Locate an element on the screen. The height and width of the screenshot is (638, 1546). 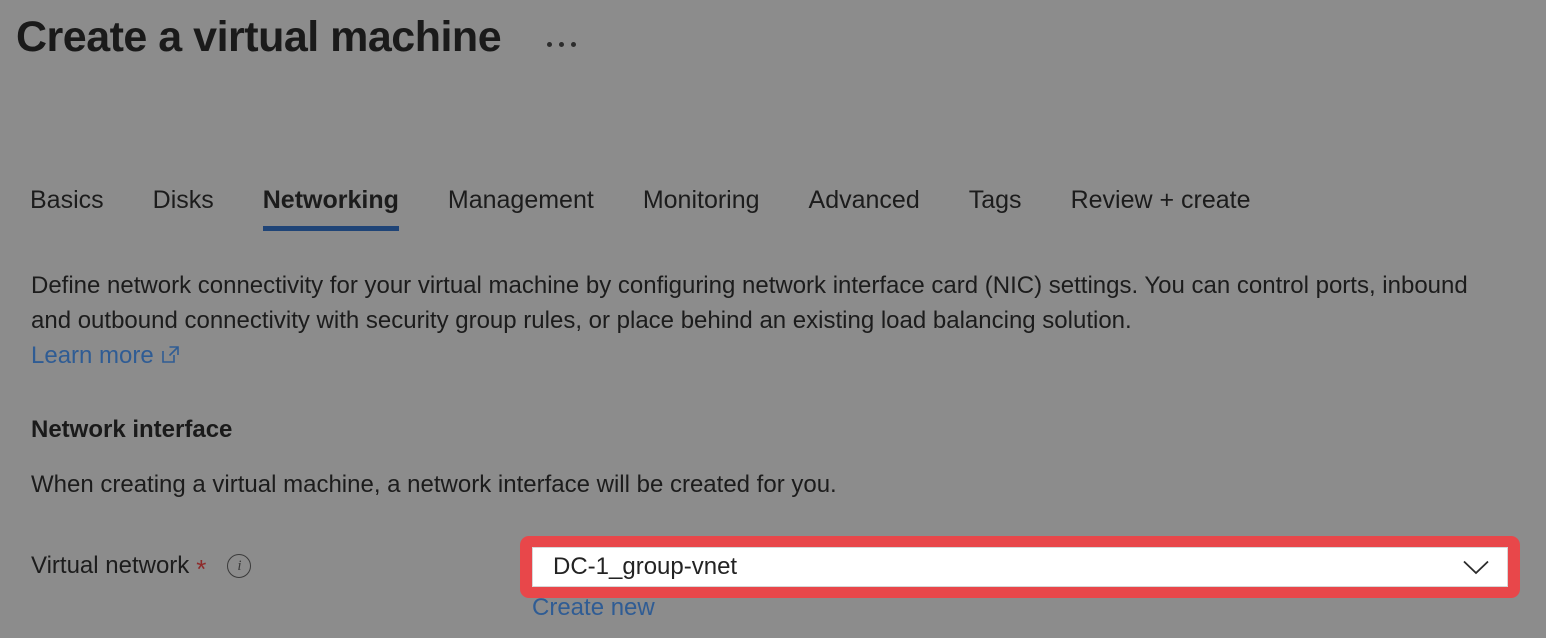
virtual-network-dropdown: DC-1_group-vnet is located at coordinates (1020, 567).